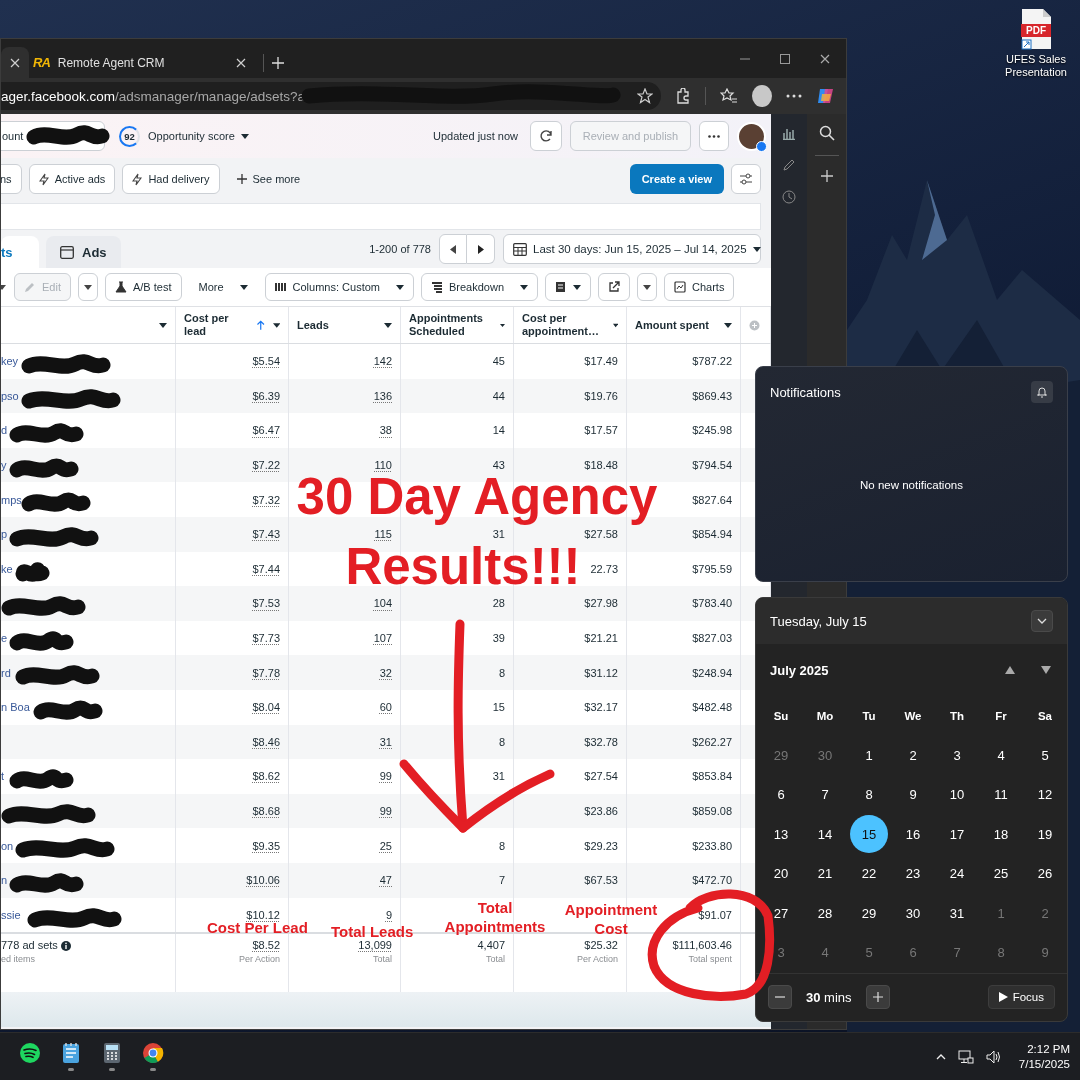  I want to click on column-header: Appointments Scheduled, so click(457, 325).